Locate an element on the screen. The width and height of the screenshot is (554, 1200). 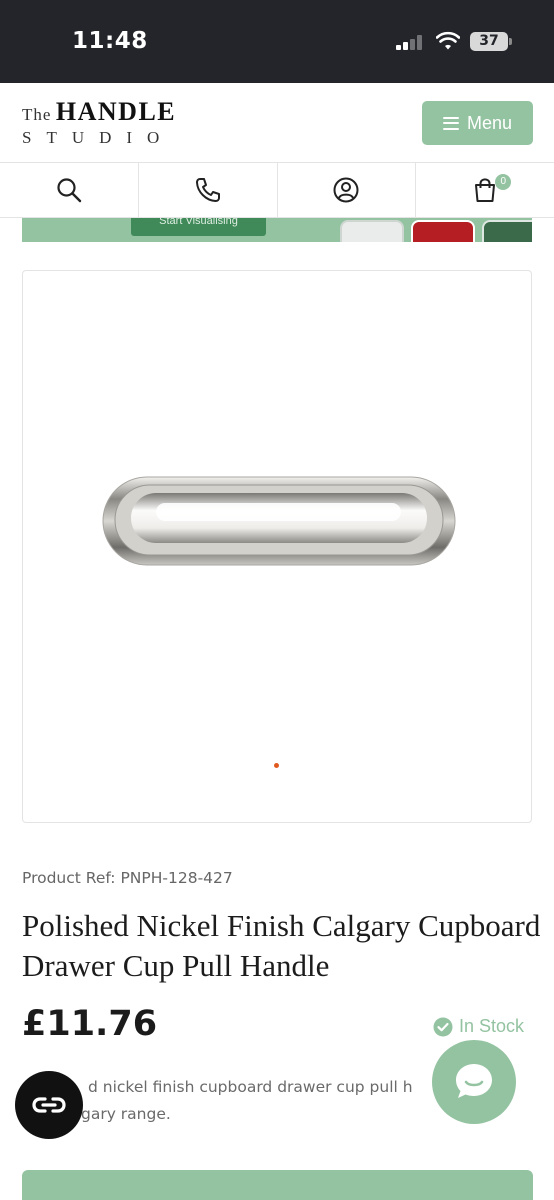
accessibility-button is located at coordinates (49, 1105).